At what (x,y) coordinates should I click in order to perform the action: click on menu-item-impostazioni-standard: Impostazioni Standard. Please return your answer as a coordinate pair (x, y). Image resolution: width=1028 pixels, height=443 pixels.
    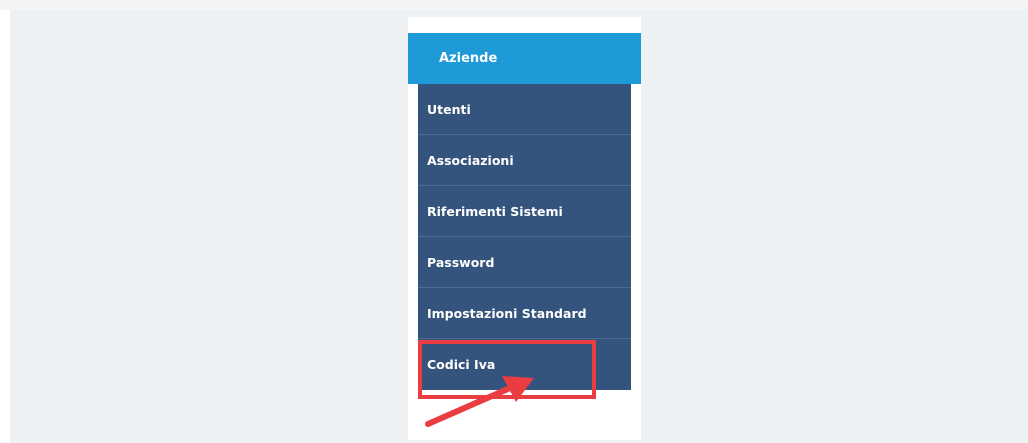
    Looking at the image, I should click on (524, 313).